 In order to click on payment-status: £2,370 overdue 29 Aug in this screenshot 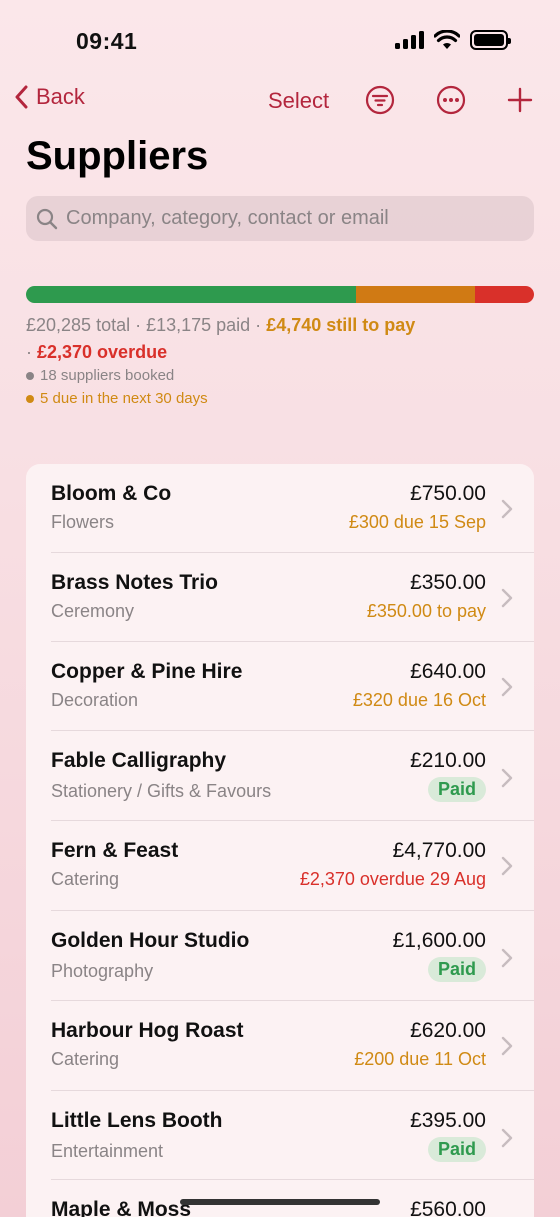, I will do `click(392, 879)`.